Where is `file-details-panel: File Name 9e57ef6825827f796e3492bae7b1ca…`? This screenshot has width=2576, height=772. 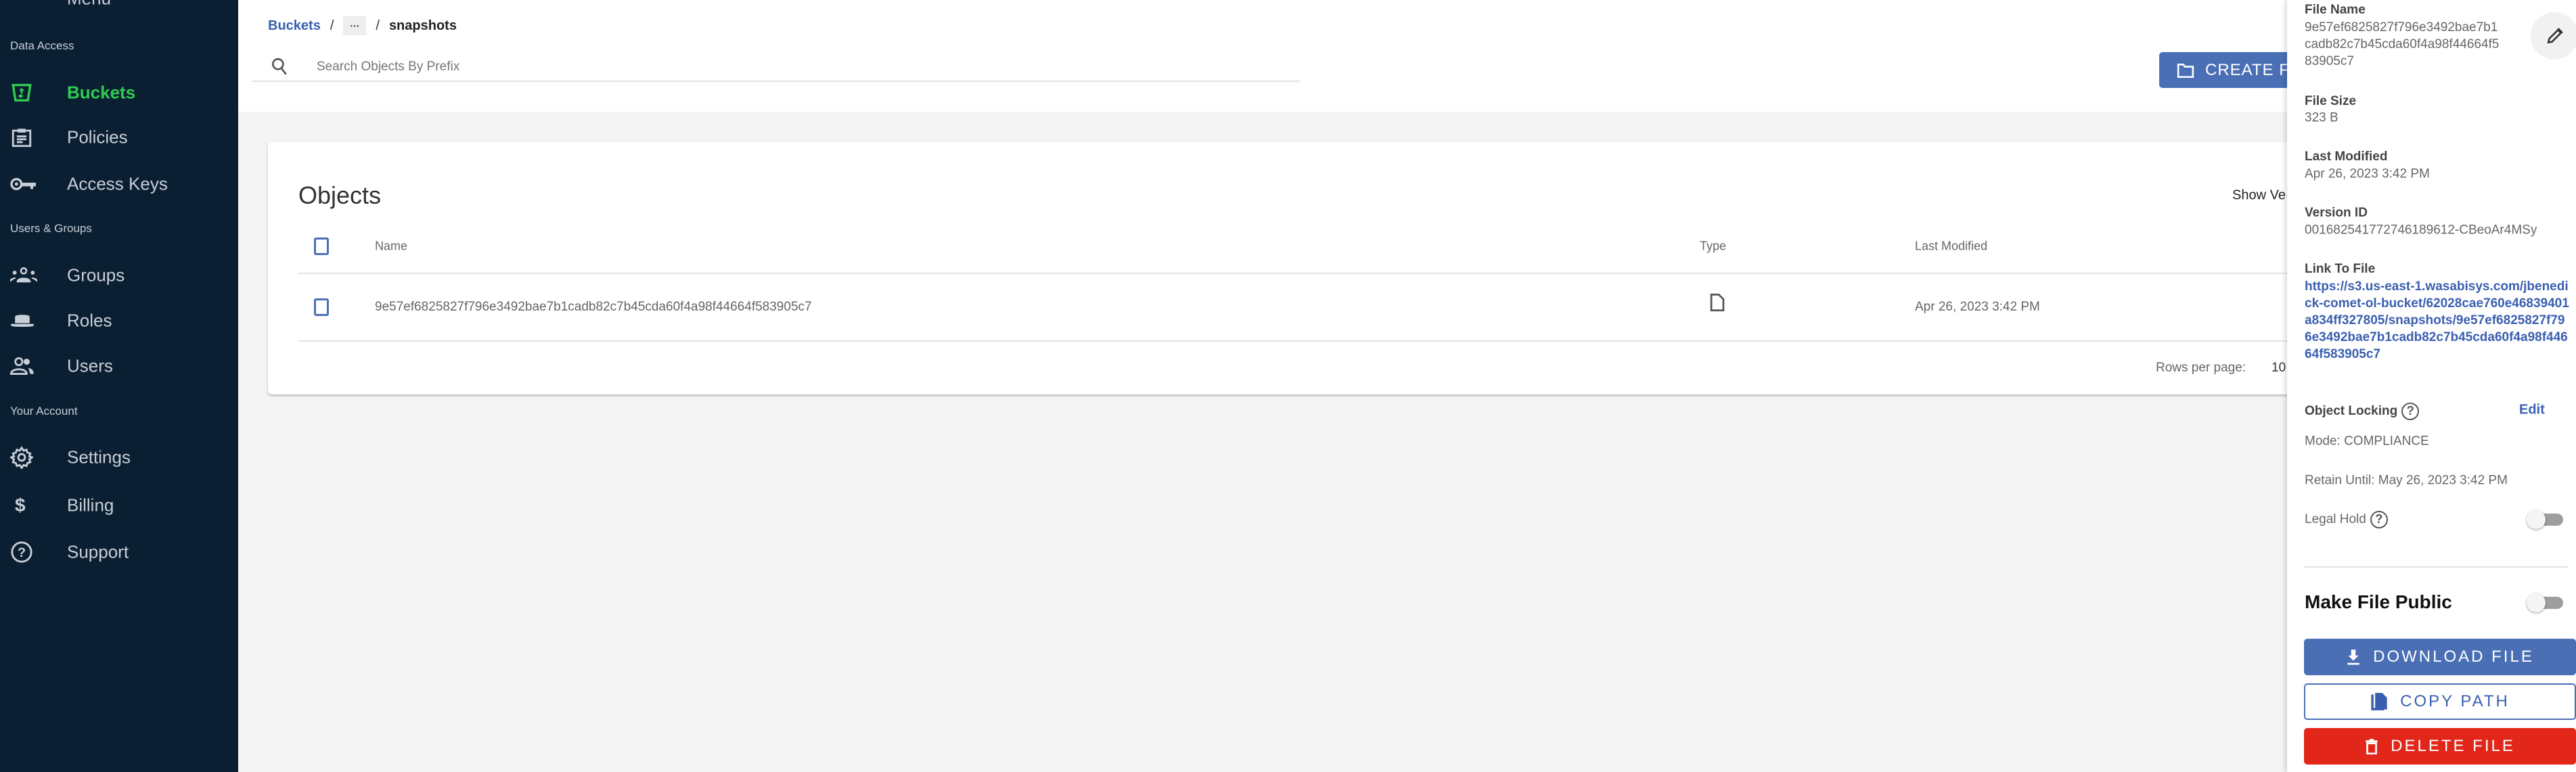 file-details-panel: File Name 9e57ef6825827f796e3492bae7b1ca… is located at coordinates (2431, 386).